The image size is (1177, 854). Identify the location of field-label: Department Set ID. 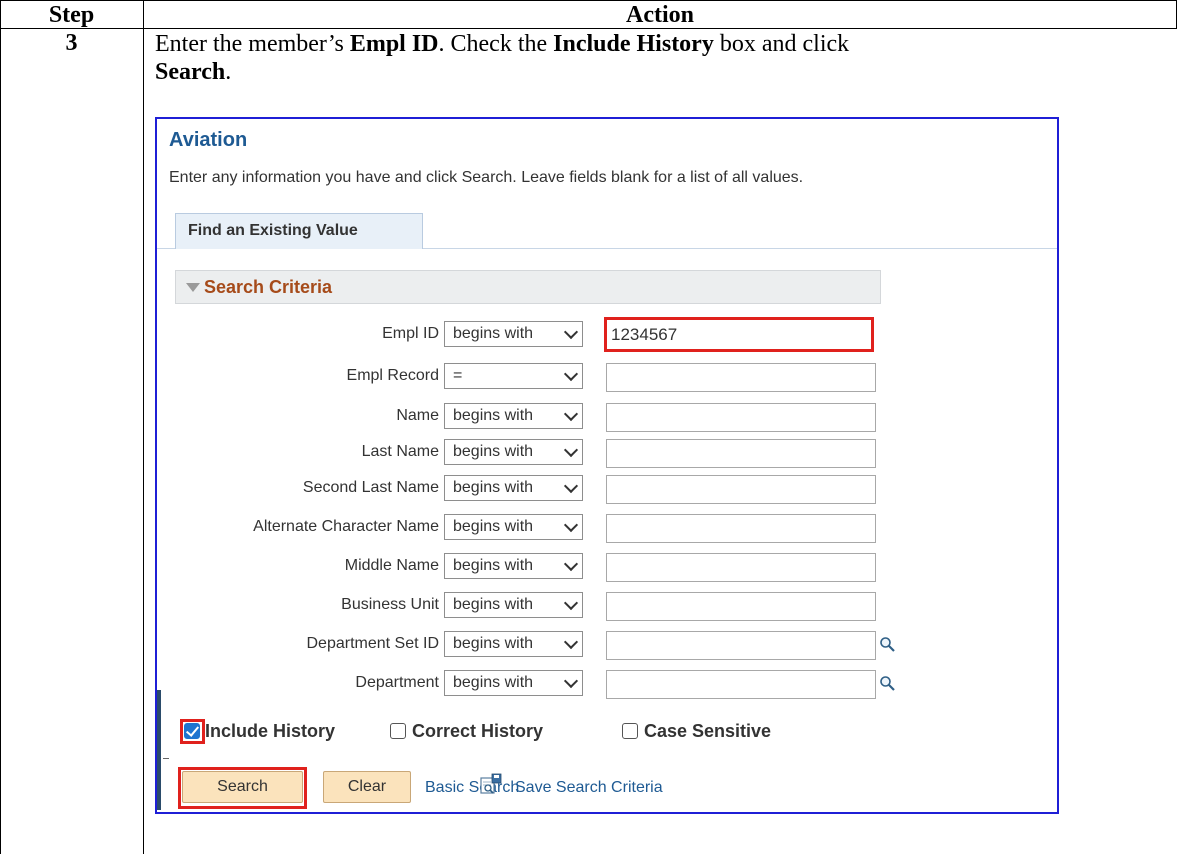
(373, 643).